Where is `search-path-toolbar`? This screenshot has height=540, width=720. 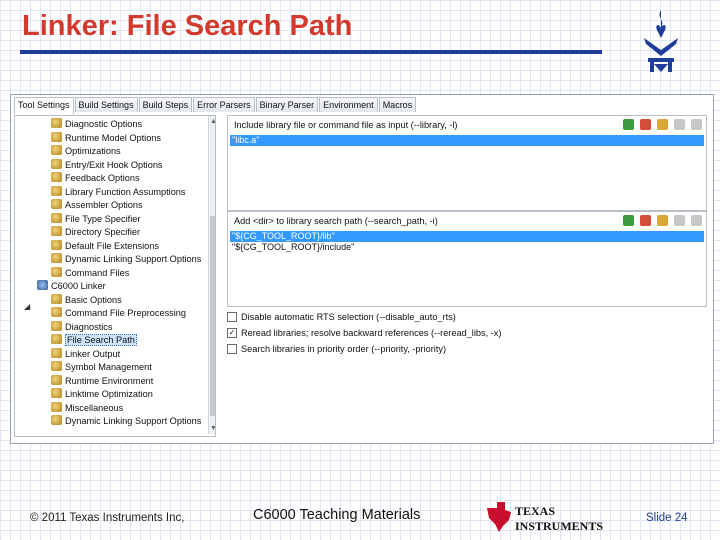 search-path-toolbar is located at coordinates (662, 220).